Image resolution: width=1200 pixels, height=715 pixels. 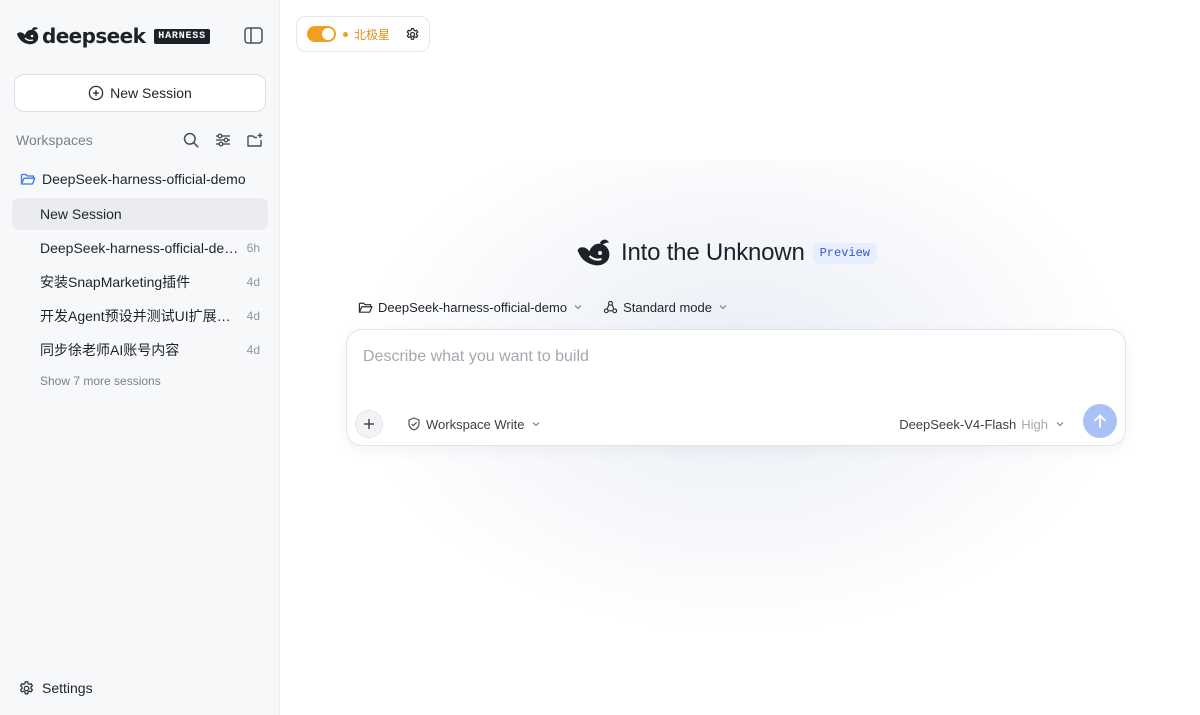 I want to click on session-title: 安装SnapMarketing插件, so click(x=115, y=282).